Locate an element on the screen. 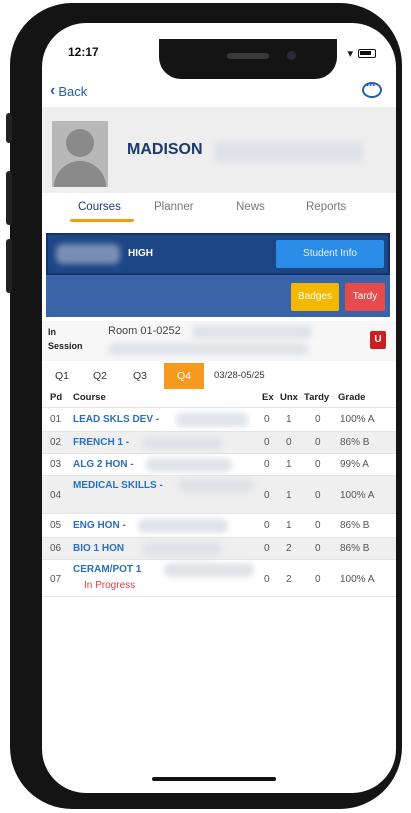 The height and width of the screenshot is (813, 411). avatar-head-shape is located at coordinates (80, 143).